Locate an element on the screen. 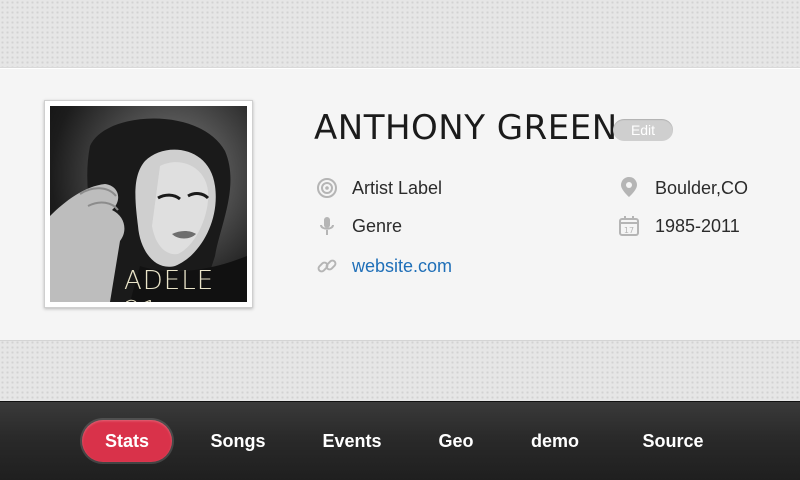 The image size is (800, 480). genre-text: Genre is located at coordinates (377, 226).